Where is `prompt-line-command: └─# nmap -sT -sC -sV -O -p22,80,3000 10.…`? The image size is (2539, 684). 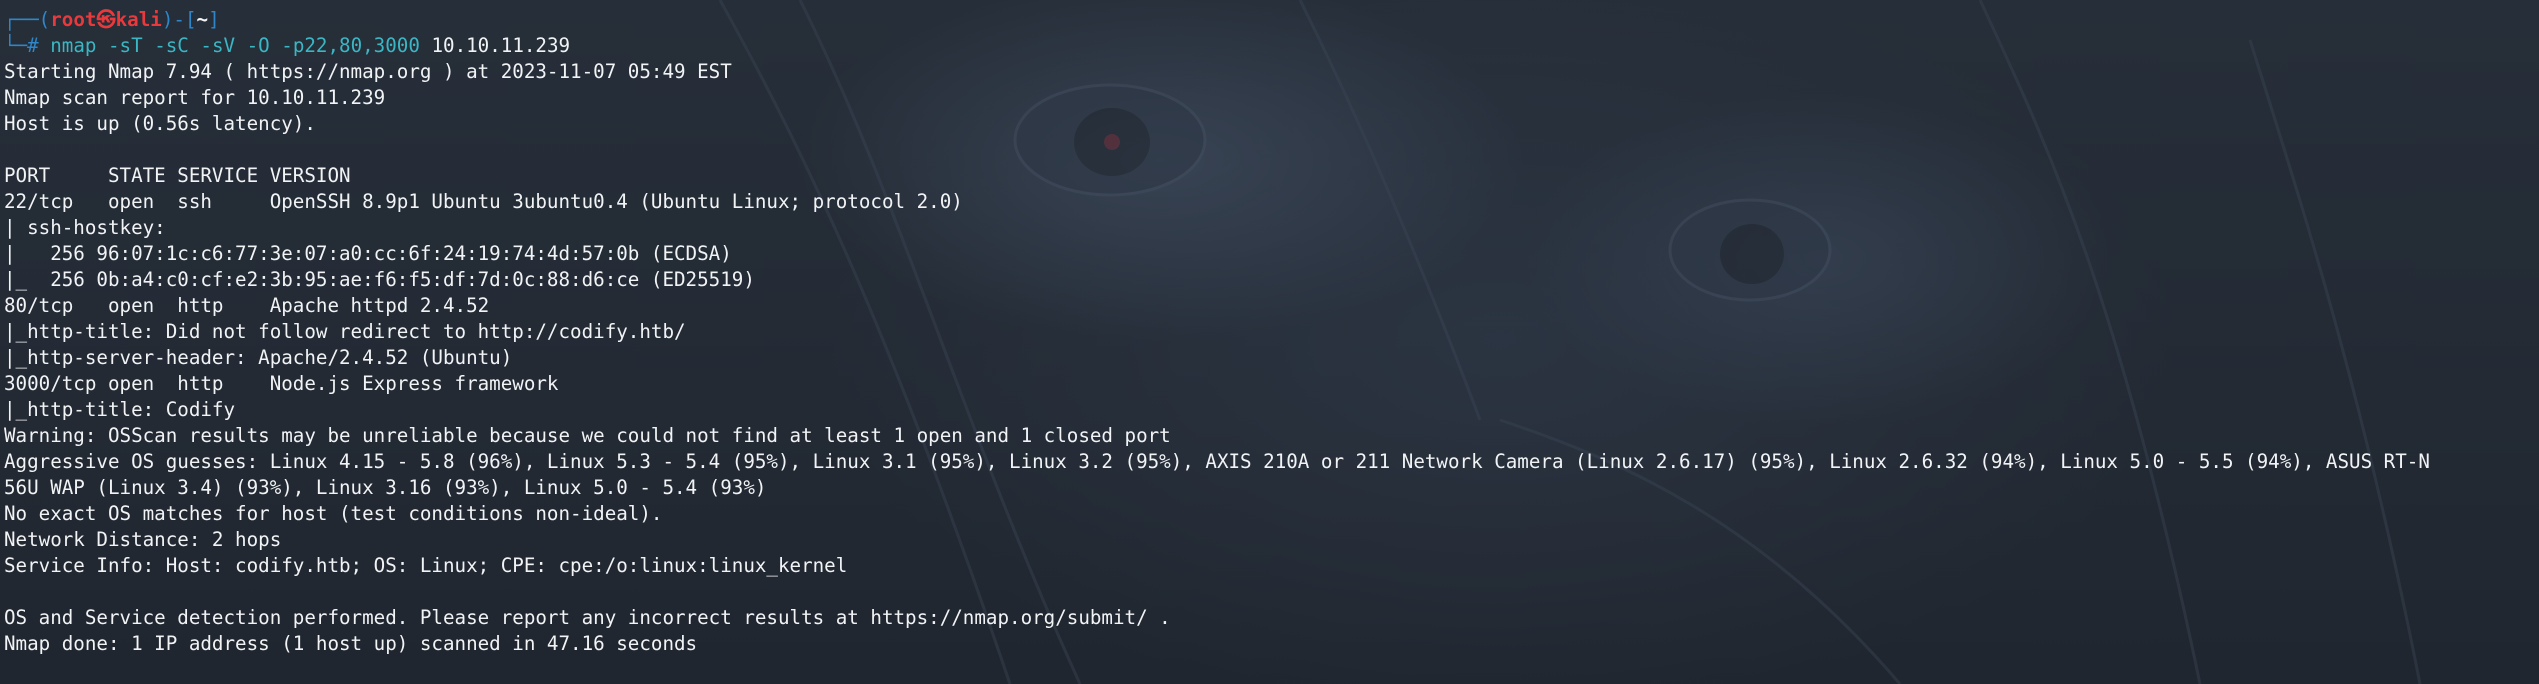
prompt-line-command: └─# nmap -sT -sC -sV -O -p22,80,3000 10.… is located at coordinates (1217, 46).